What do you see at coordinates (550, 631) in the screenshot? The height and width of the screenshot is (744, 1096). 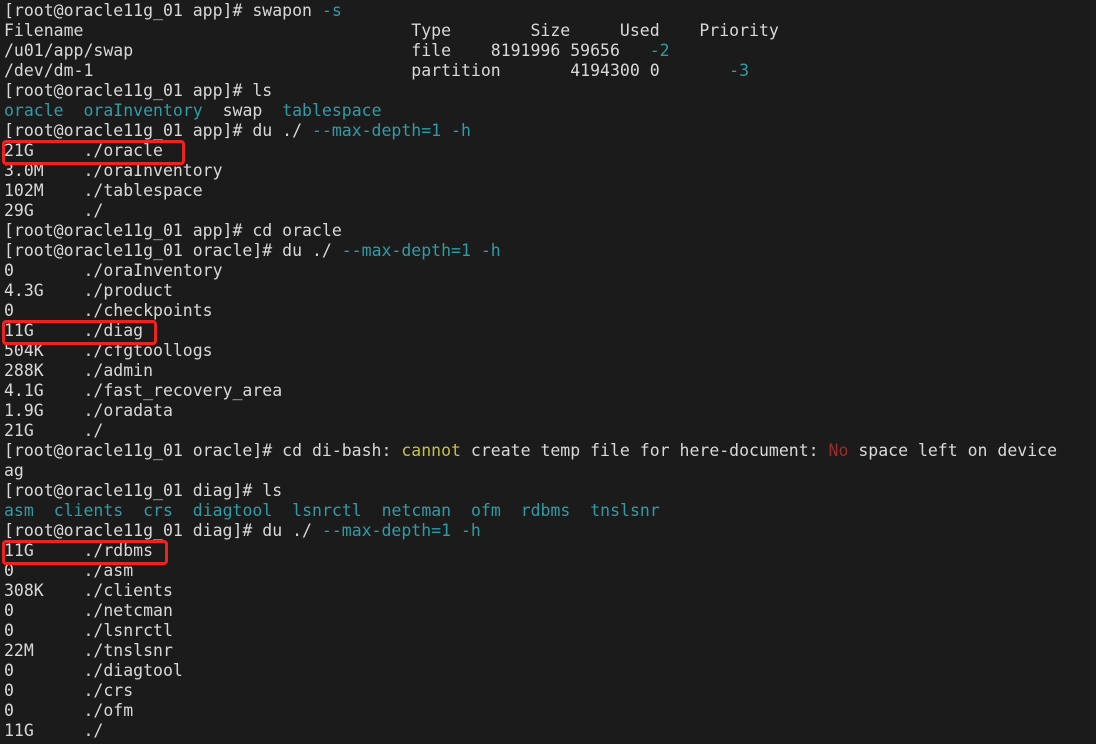 I see `terminal-line: 0 ./lsnrctl` at bounding box center [550, 631].